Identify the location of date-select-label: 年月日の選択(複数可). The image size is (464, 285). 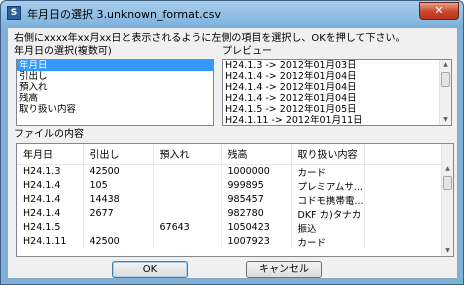
(63, 51).